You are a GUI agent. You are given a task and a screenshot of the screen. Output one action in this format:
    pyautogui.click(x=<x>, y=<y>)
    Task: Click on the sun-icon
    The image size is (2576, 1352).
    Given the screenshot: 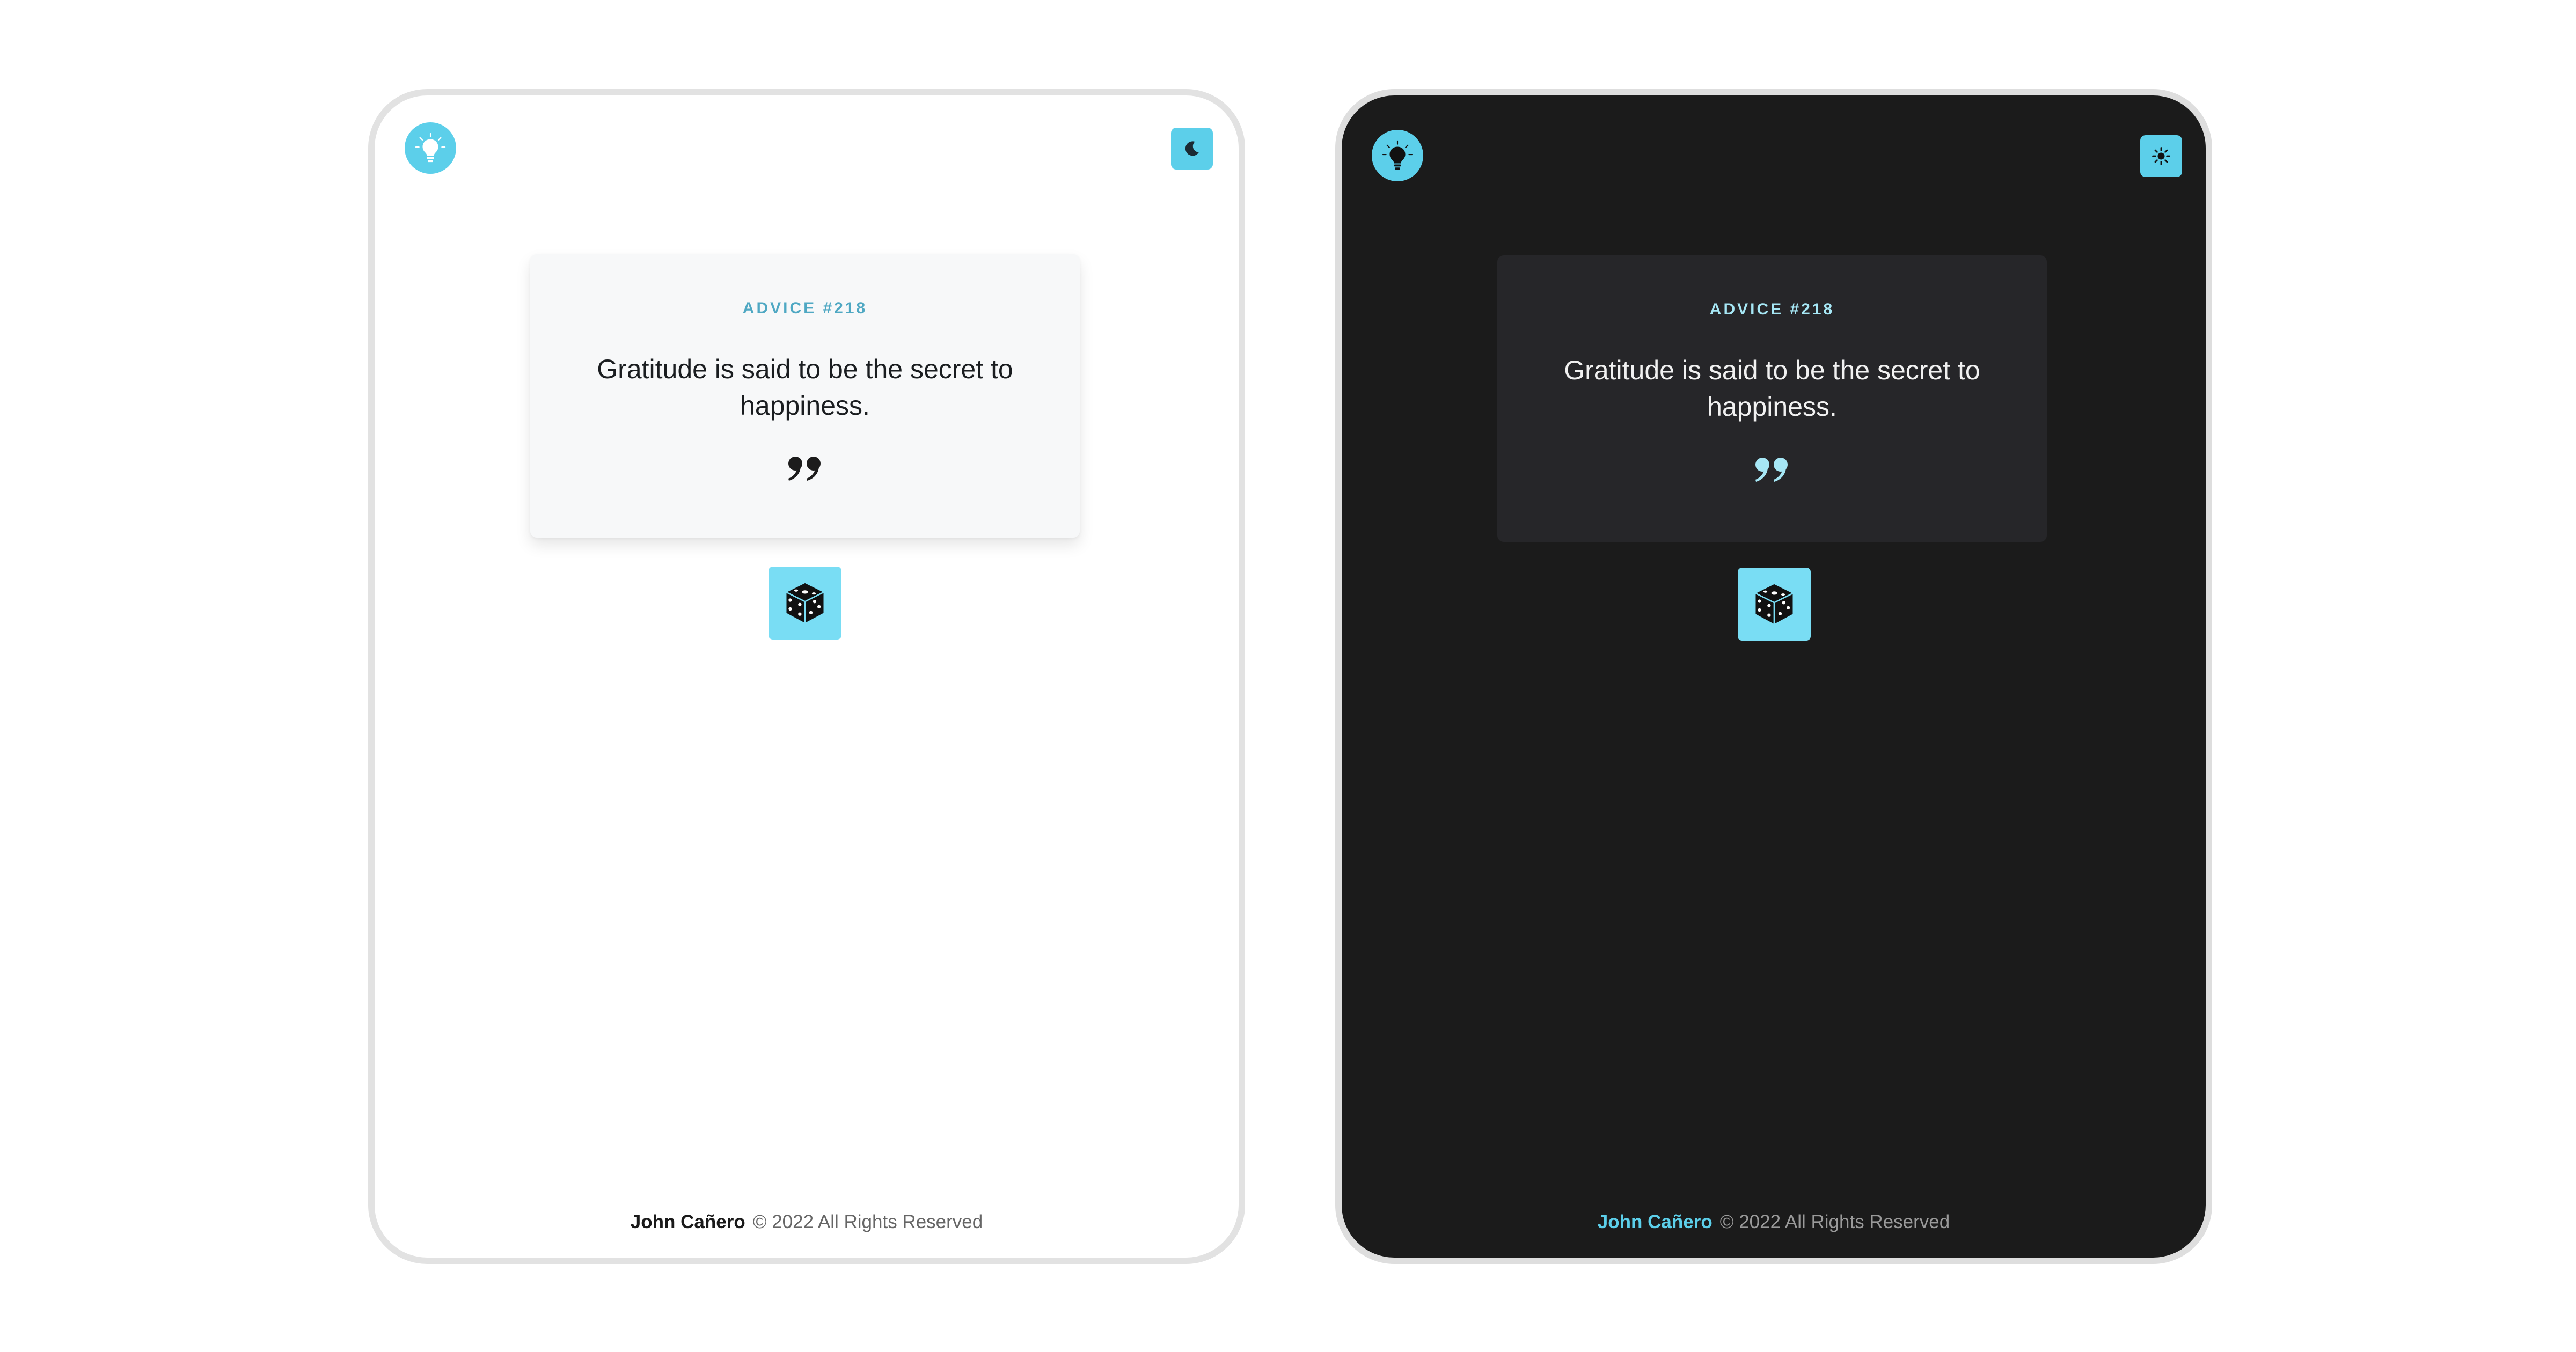 What is the action you would take?
    pyautogui.click(x=2161, y=156)
    